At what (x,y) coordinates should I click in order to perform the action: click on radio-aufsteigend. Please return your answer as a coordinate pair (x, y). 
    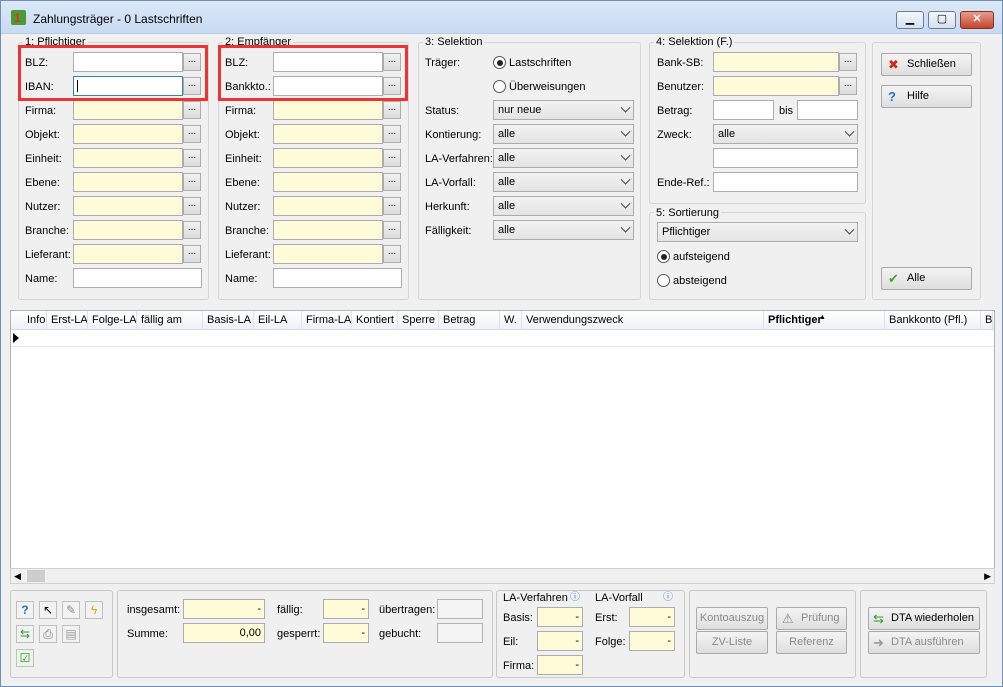
    Looking at the image, I should click on (663, 256).